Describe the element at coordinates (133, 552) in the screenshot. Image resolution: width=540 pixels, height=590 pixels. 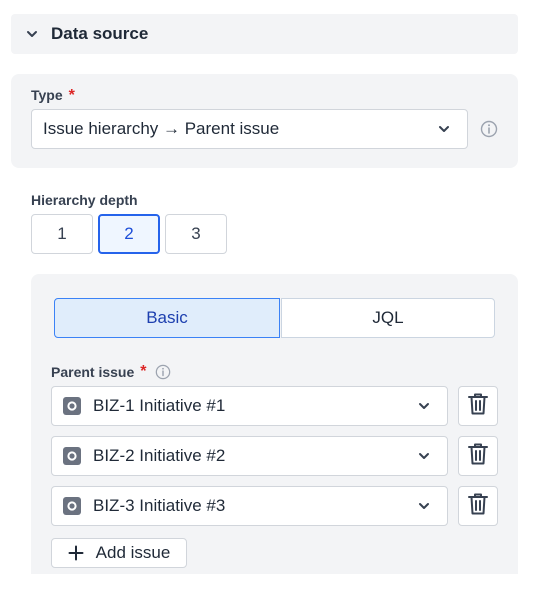
I see `add-issue-label: Add issue` at that location.